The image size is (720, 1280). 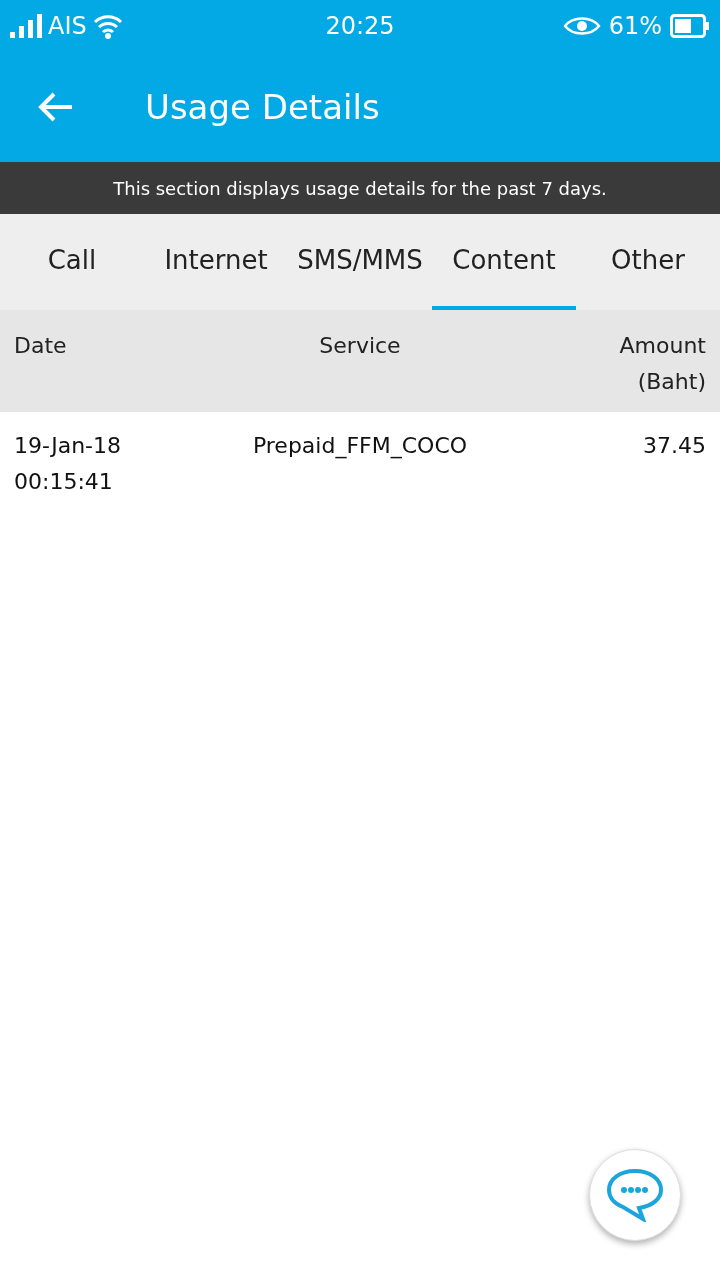 I want to click on column-header: Service, so click(x=360, y=346).